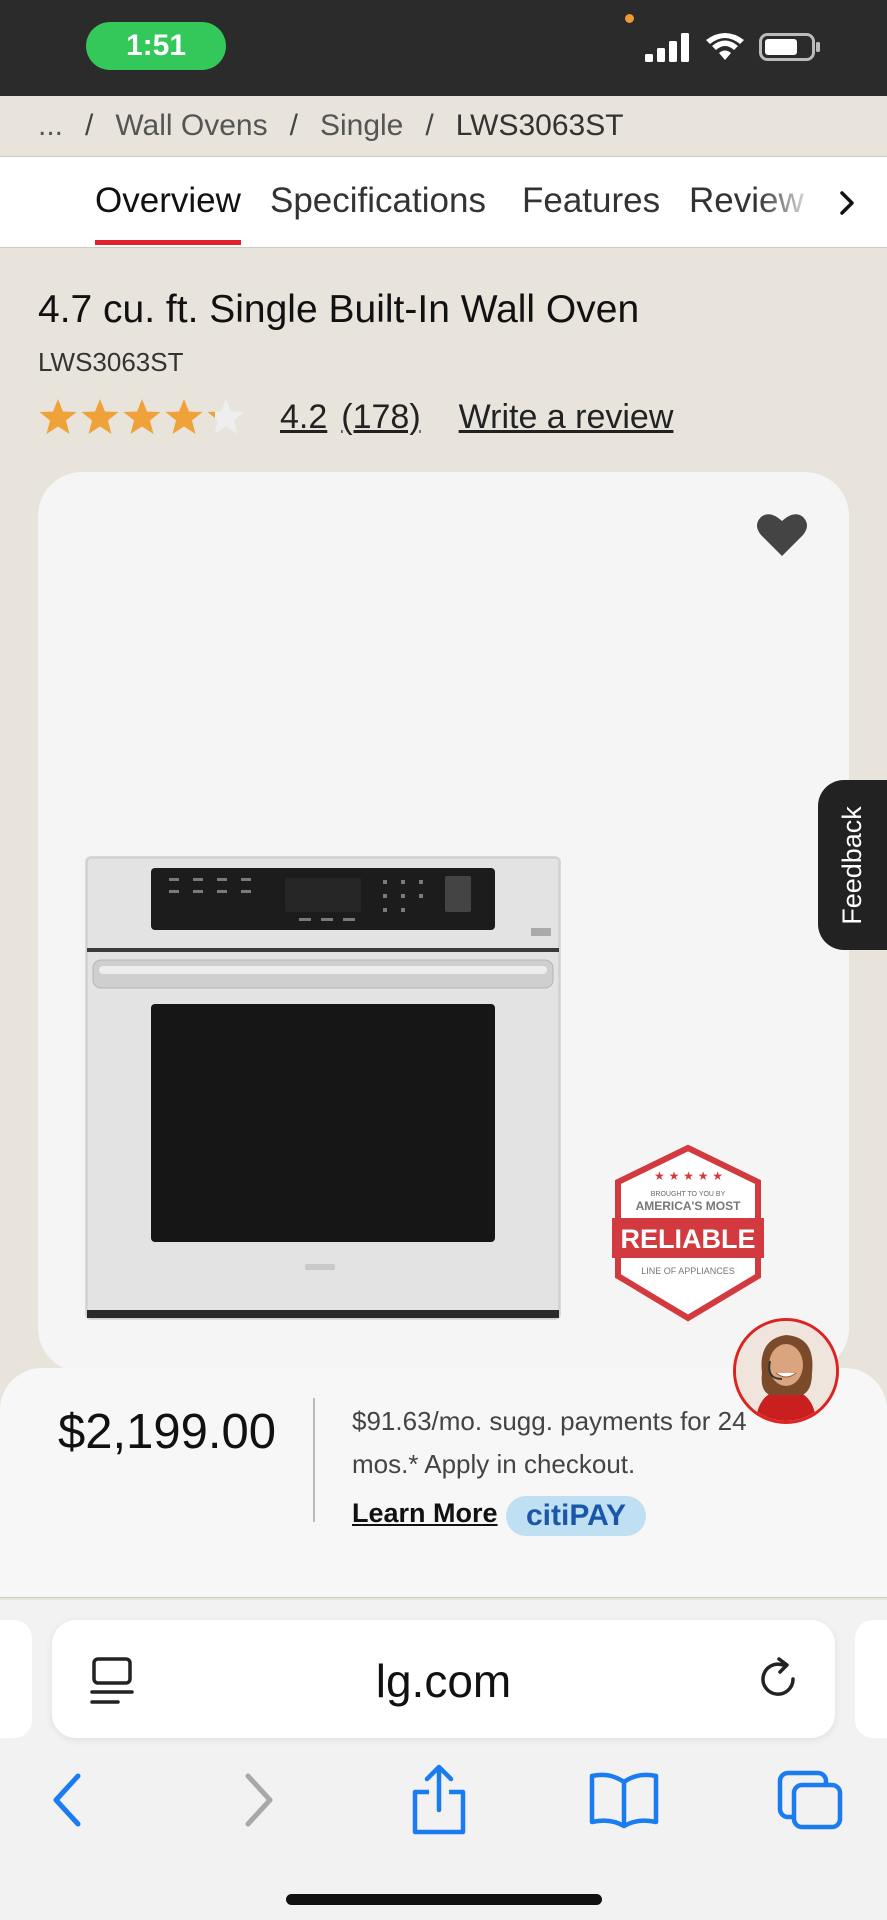 The height and width of the screenshot is (1920, 887). What do you see at coordinates (191, 126) in the screenshot?
I see `breadcrumb-item-wall-ovens: Wall Ovens` at bounding box center [191, 126].